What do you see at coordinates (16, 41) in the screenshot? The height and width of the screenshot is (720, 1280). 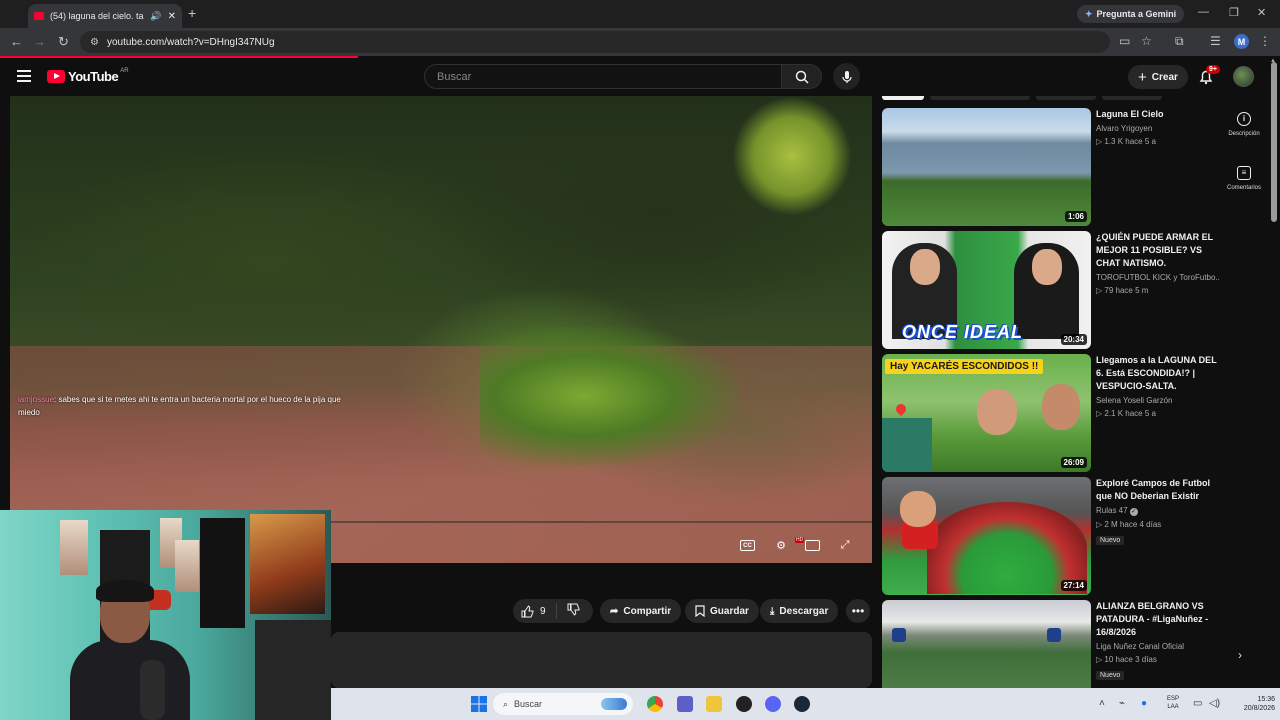 I see `back-icon: ←` at bounding box center [16, 41].